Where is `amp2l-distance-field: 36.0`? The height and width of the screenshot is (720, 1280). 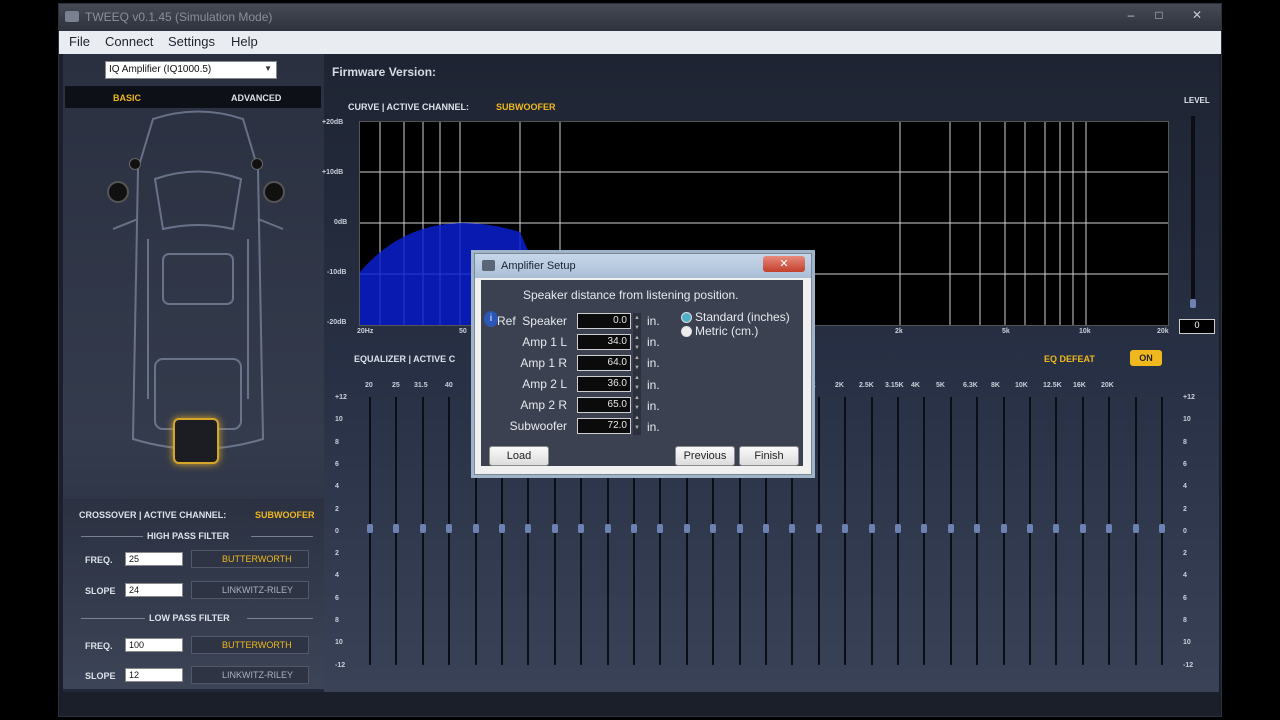
amp2l-distance-field: 36.0 is located at coordinates (604, 384).